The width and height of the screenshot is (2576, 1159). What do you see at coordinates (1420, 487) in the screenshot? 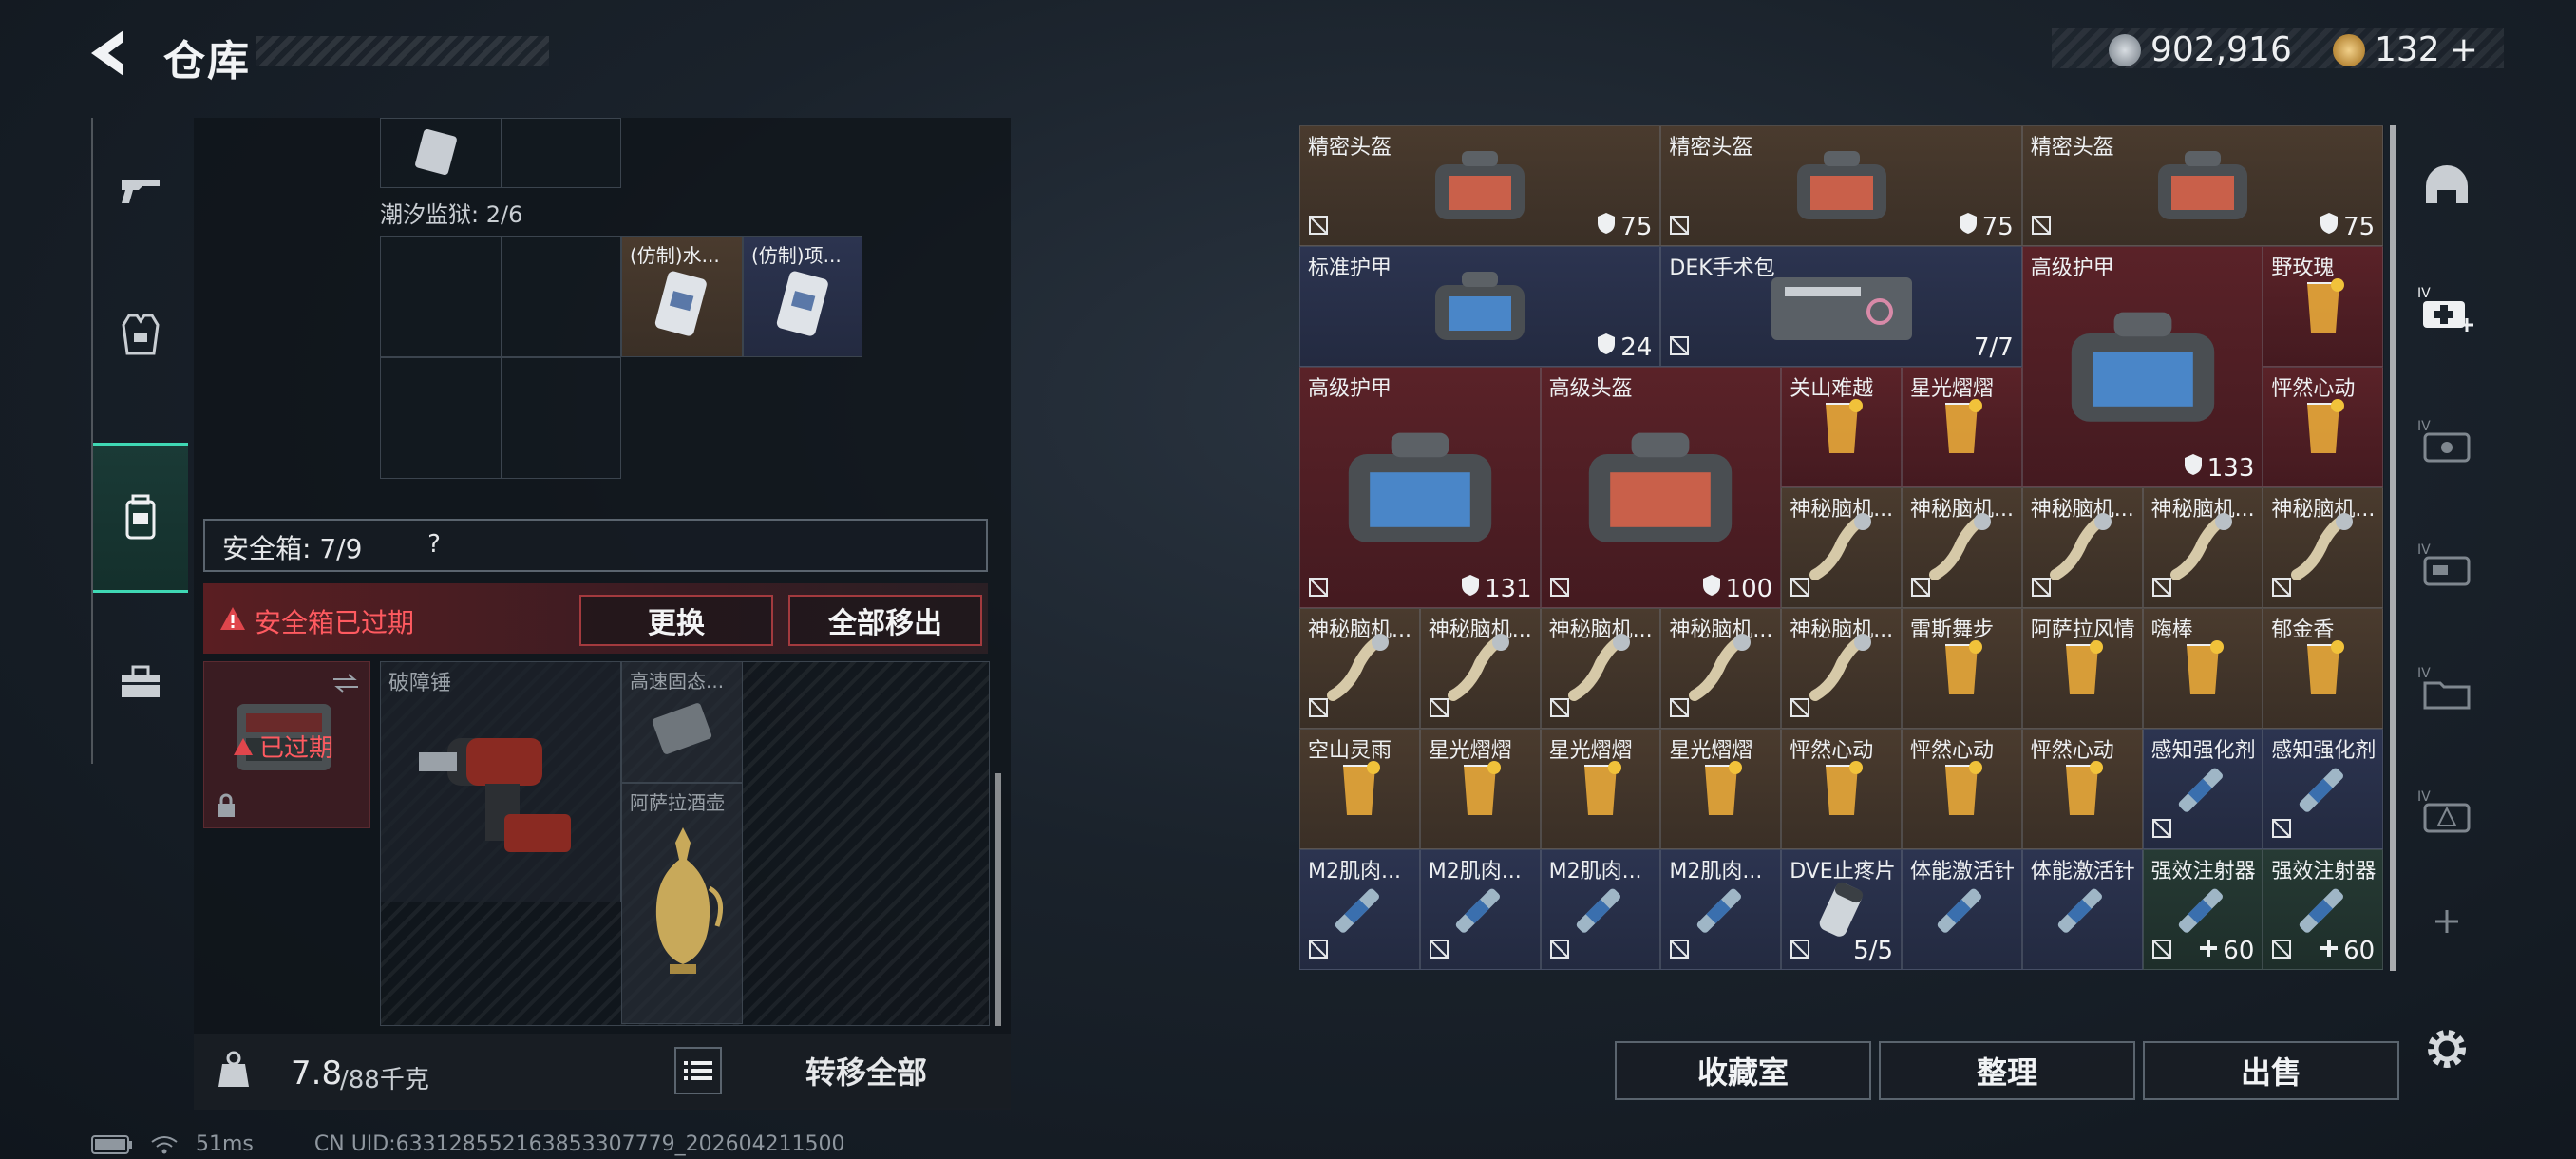
I see `stash-item: 高级护甲 131` at bounding box center [1420, 487].